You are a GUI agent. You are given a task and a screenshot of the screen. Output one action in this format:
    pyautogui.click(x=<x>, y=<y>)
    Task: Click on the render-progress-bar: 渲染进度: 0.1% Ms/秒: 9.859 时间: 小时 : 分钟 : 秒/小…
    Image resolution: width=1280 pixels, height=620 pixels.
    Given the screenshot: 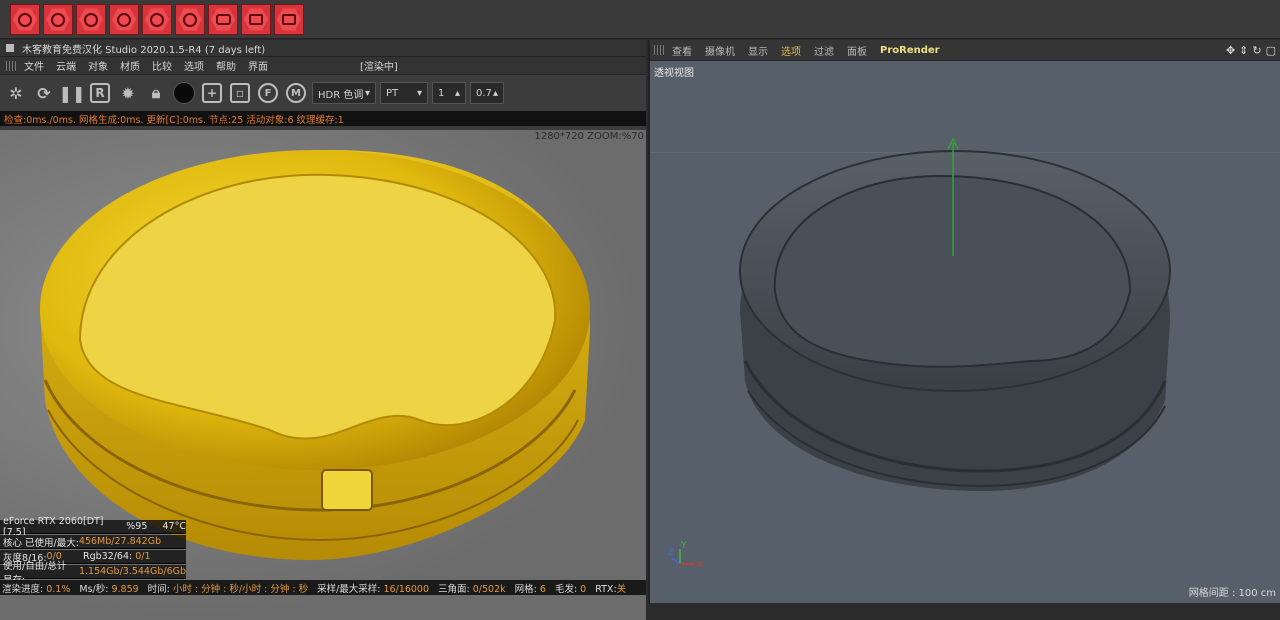 What is the action you would take?
    pyautogui.click(x=323, y=587)
    